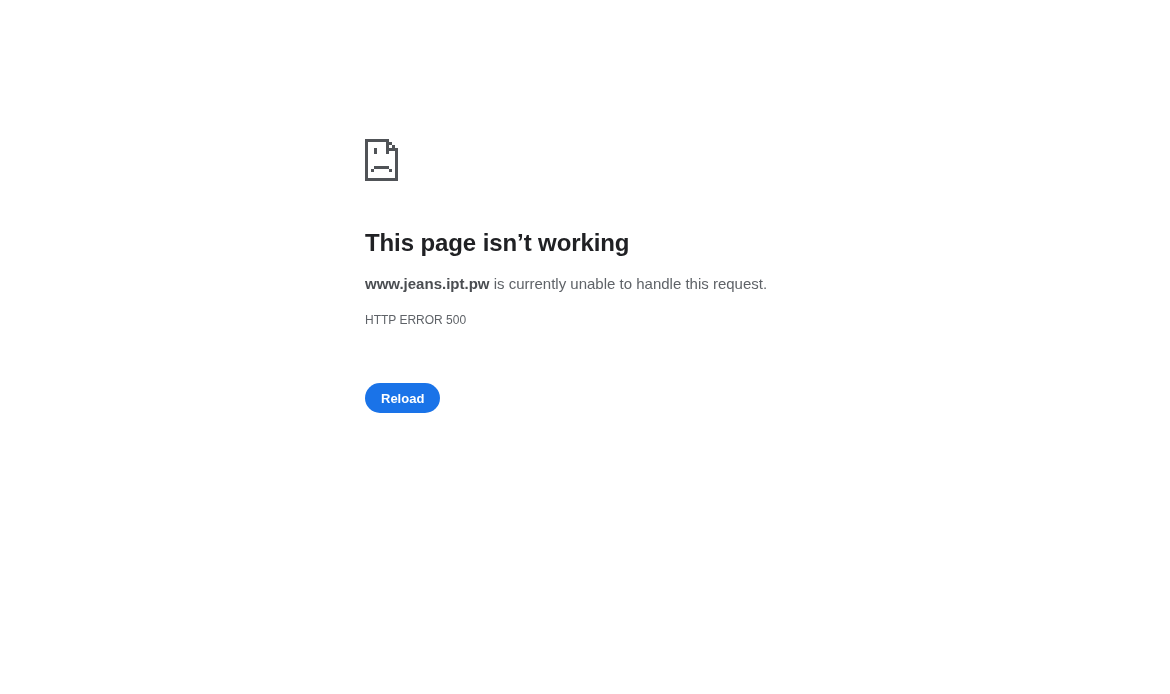 This screenshot has width=1170, height=694. I want to click on error-message: www.jeans.ipt.pw is currently unable to handle this request., so click(566, 284).